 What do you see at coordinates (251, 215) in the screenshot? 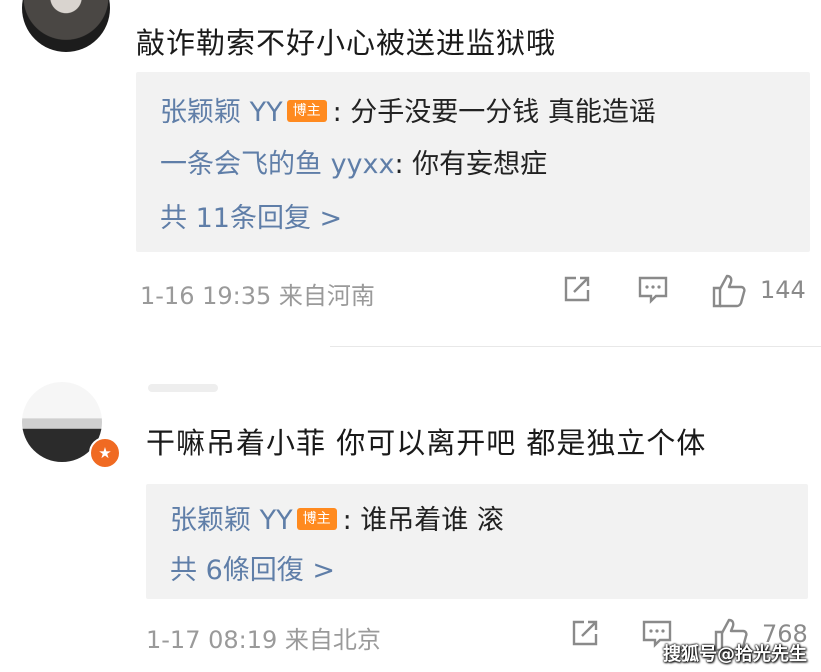
I see `more-replies-link: 共 11条回复 >` at bounding box center [251, 215].